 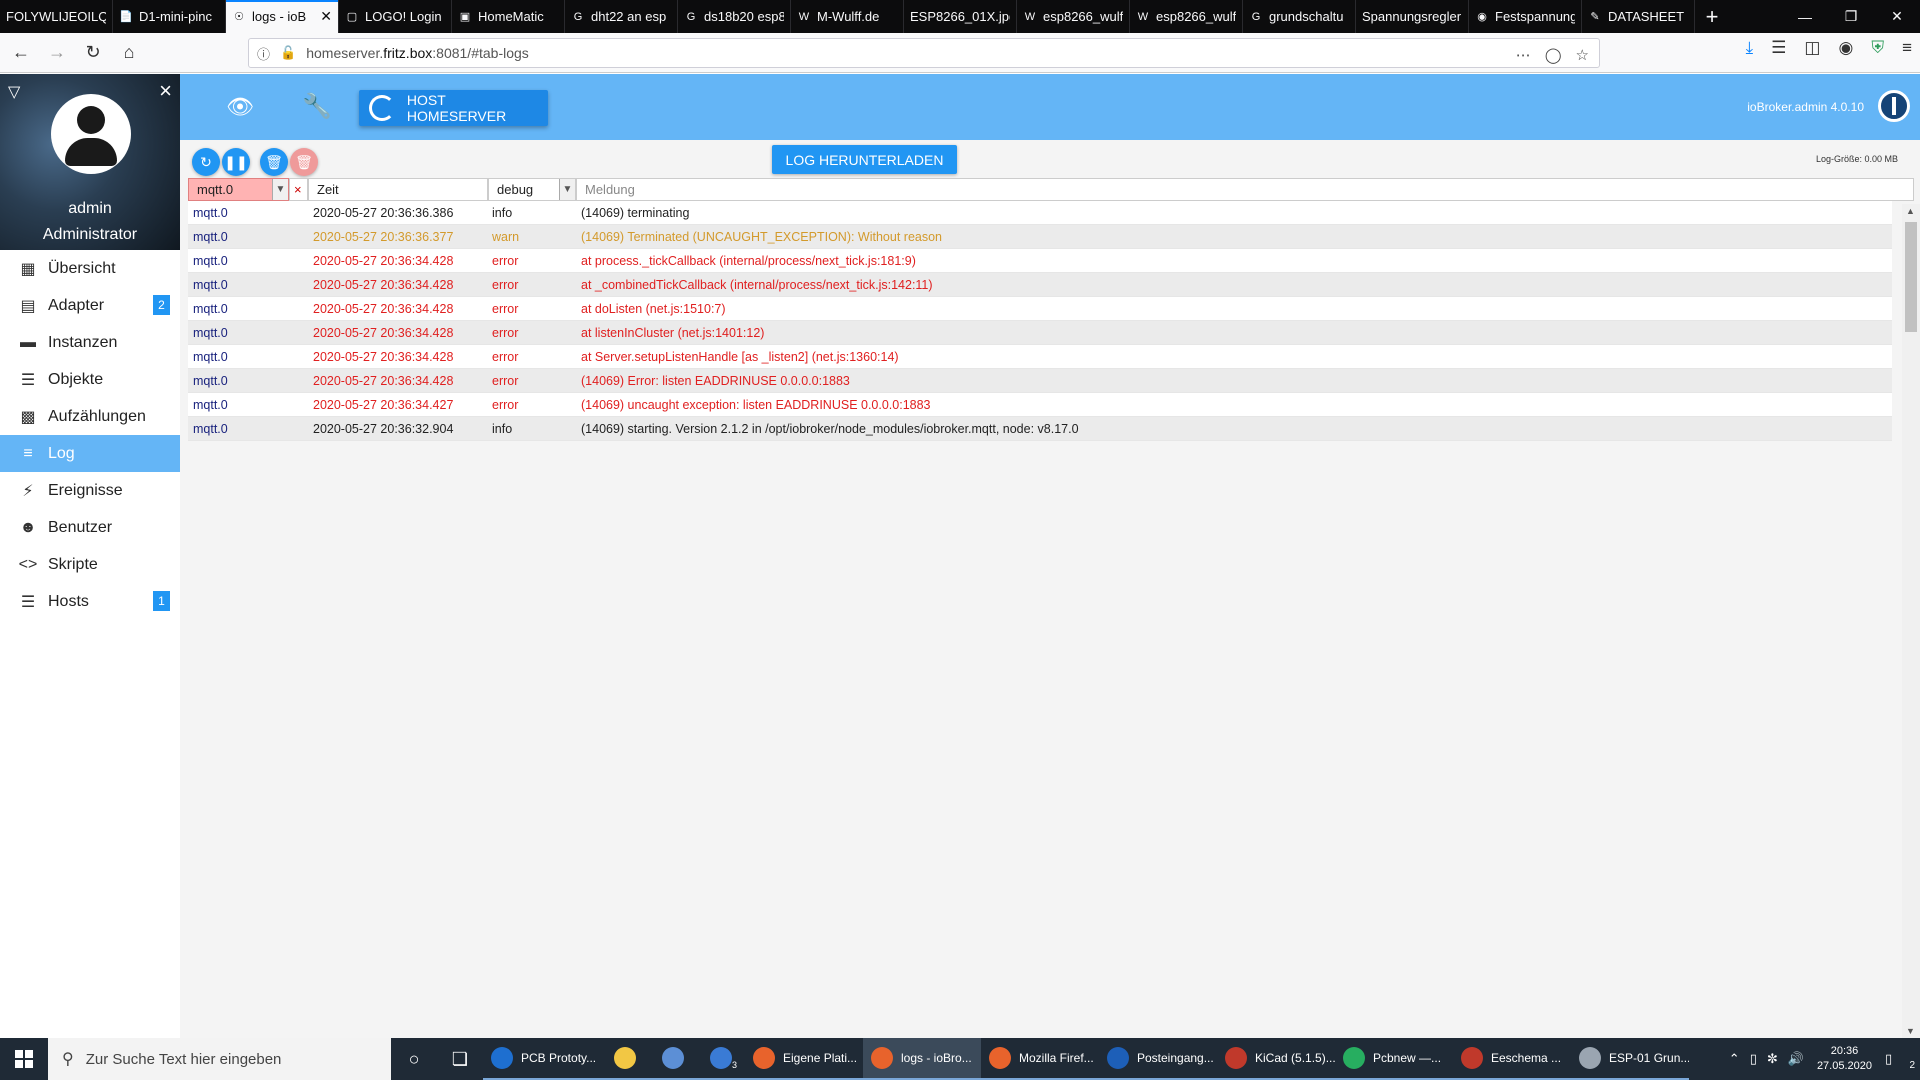 I want to click on volume-icon: 🔊, so click(x=1796, y=1059).